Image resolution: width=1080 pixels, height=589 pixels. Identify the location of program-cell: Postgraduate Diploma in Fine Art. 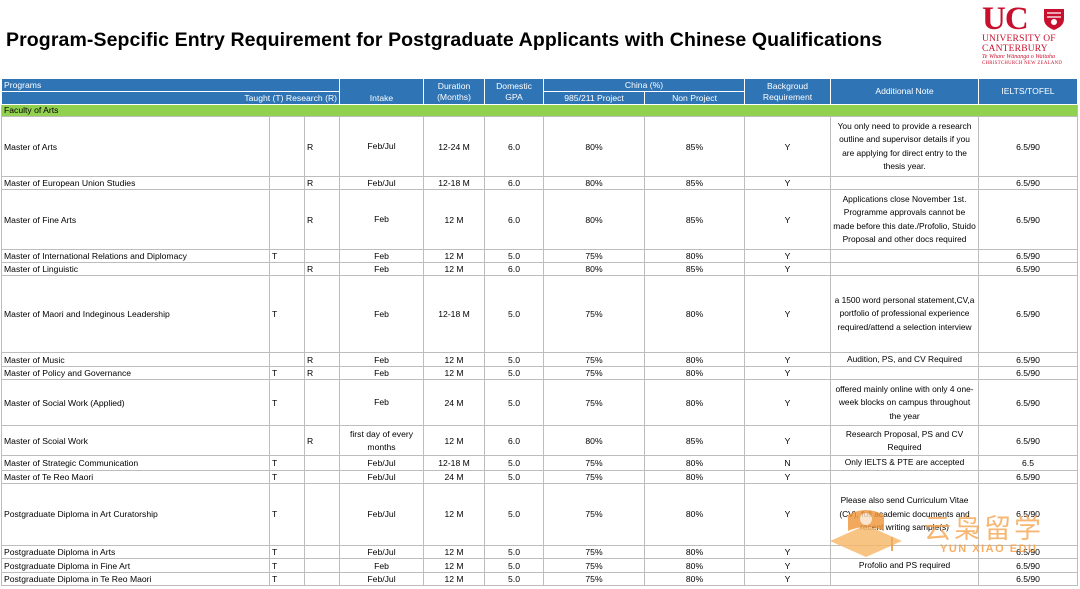
(135, 565).